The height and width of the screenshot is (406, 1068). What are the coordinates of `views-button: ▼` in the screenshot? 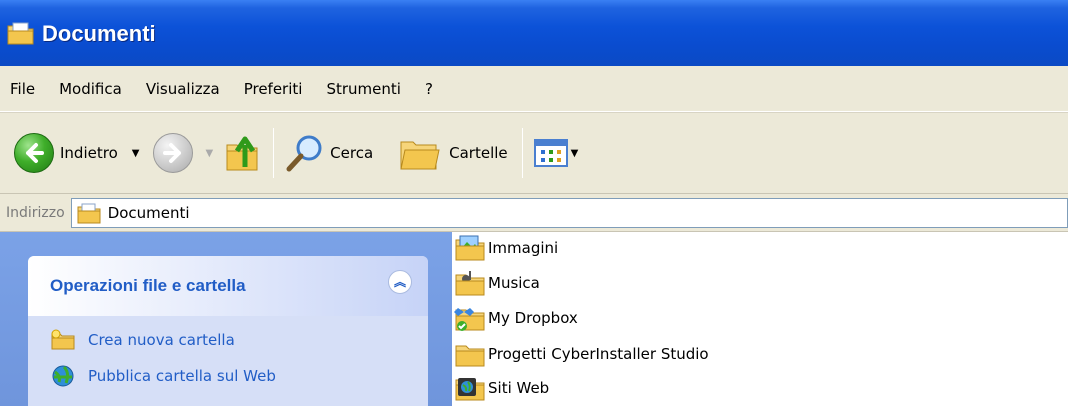 It's located at (556, 153).